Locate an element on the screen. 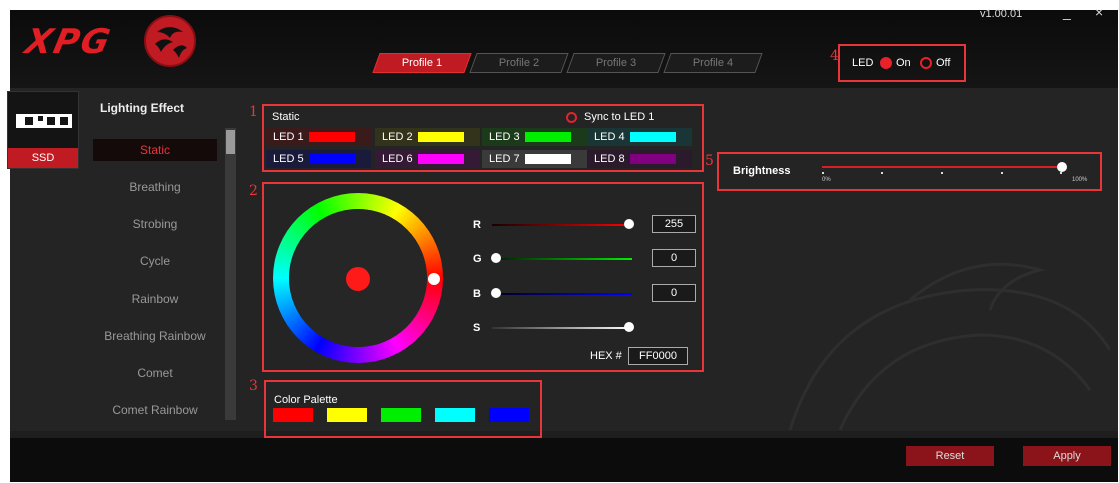 This screenshot has width=1119, height=483. led-1-cell: LED 1 is located at coordinates (318, 137).